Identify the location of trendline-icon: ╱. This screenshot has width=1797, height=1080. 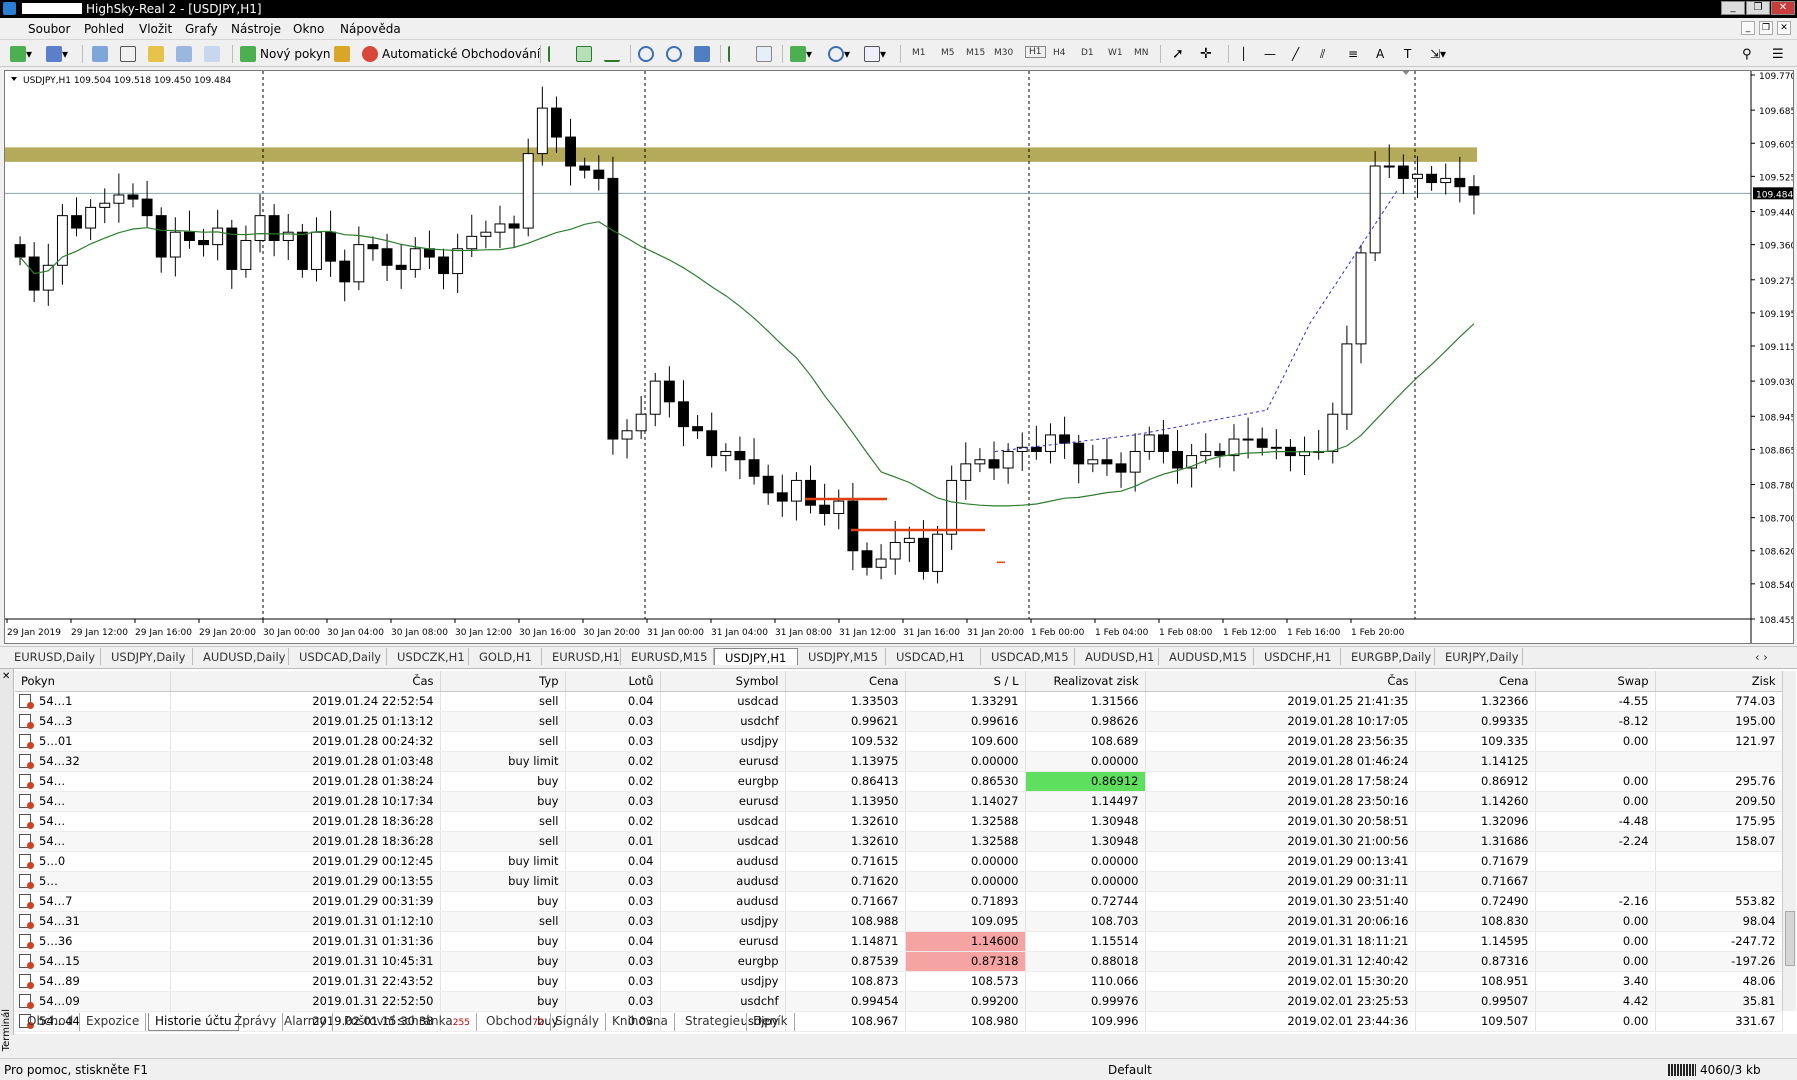
(1295, 54).